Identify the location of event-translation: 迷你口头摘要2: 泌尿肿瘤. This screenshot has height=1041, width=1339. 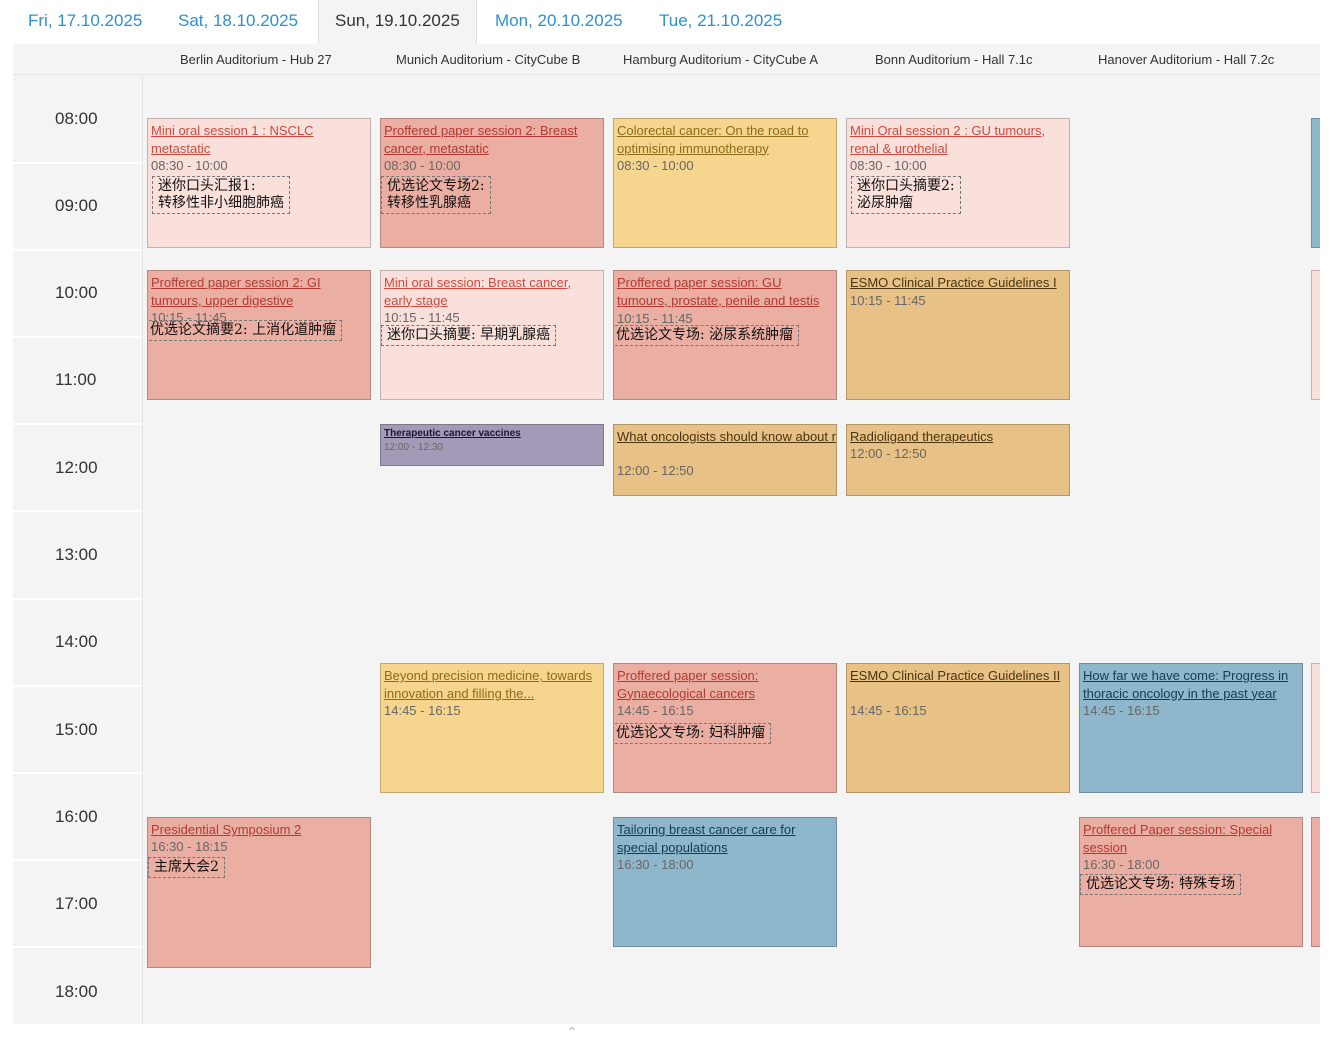
(906, 195).